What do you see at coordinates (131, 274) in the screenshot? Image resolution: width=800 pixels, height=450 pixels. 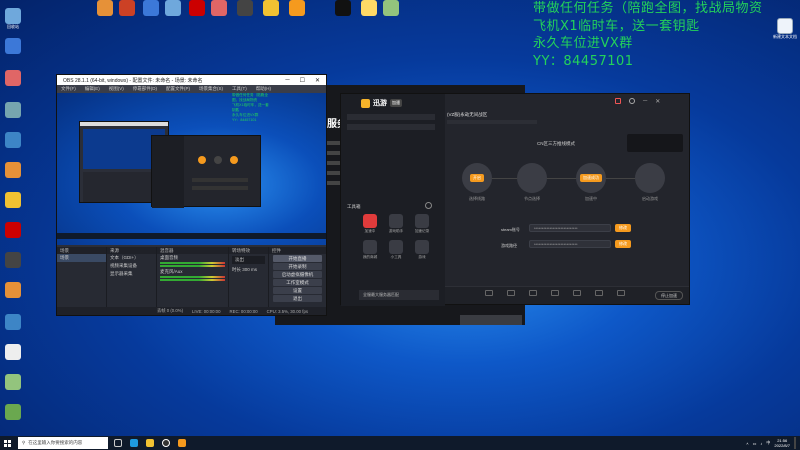 I see `source-item: 显示器采集` at bounding box center [131, 274].